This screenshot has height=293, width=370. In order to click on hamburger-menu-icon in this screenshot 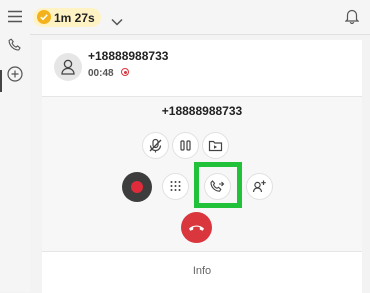, I will do `click(15, 16)`.